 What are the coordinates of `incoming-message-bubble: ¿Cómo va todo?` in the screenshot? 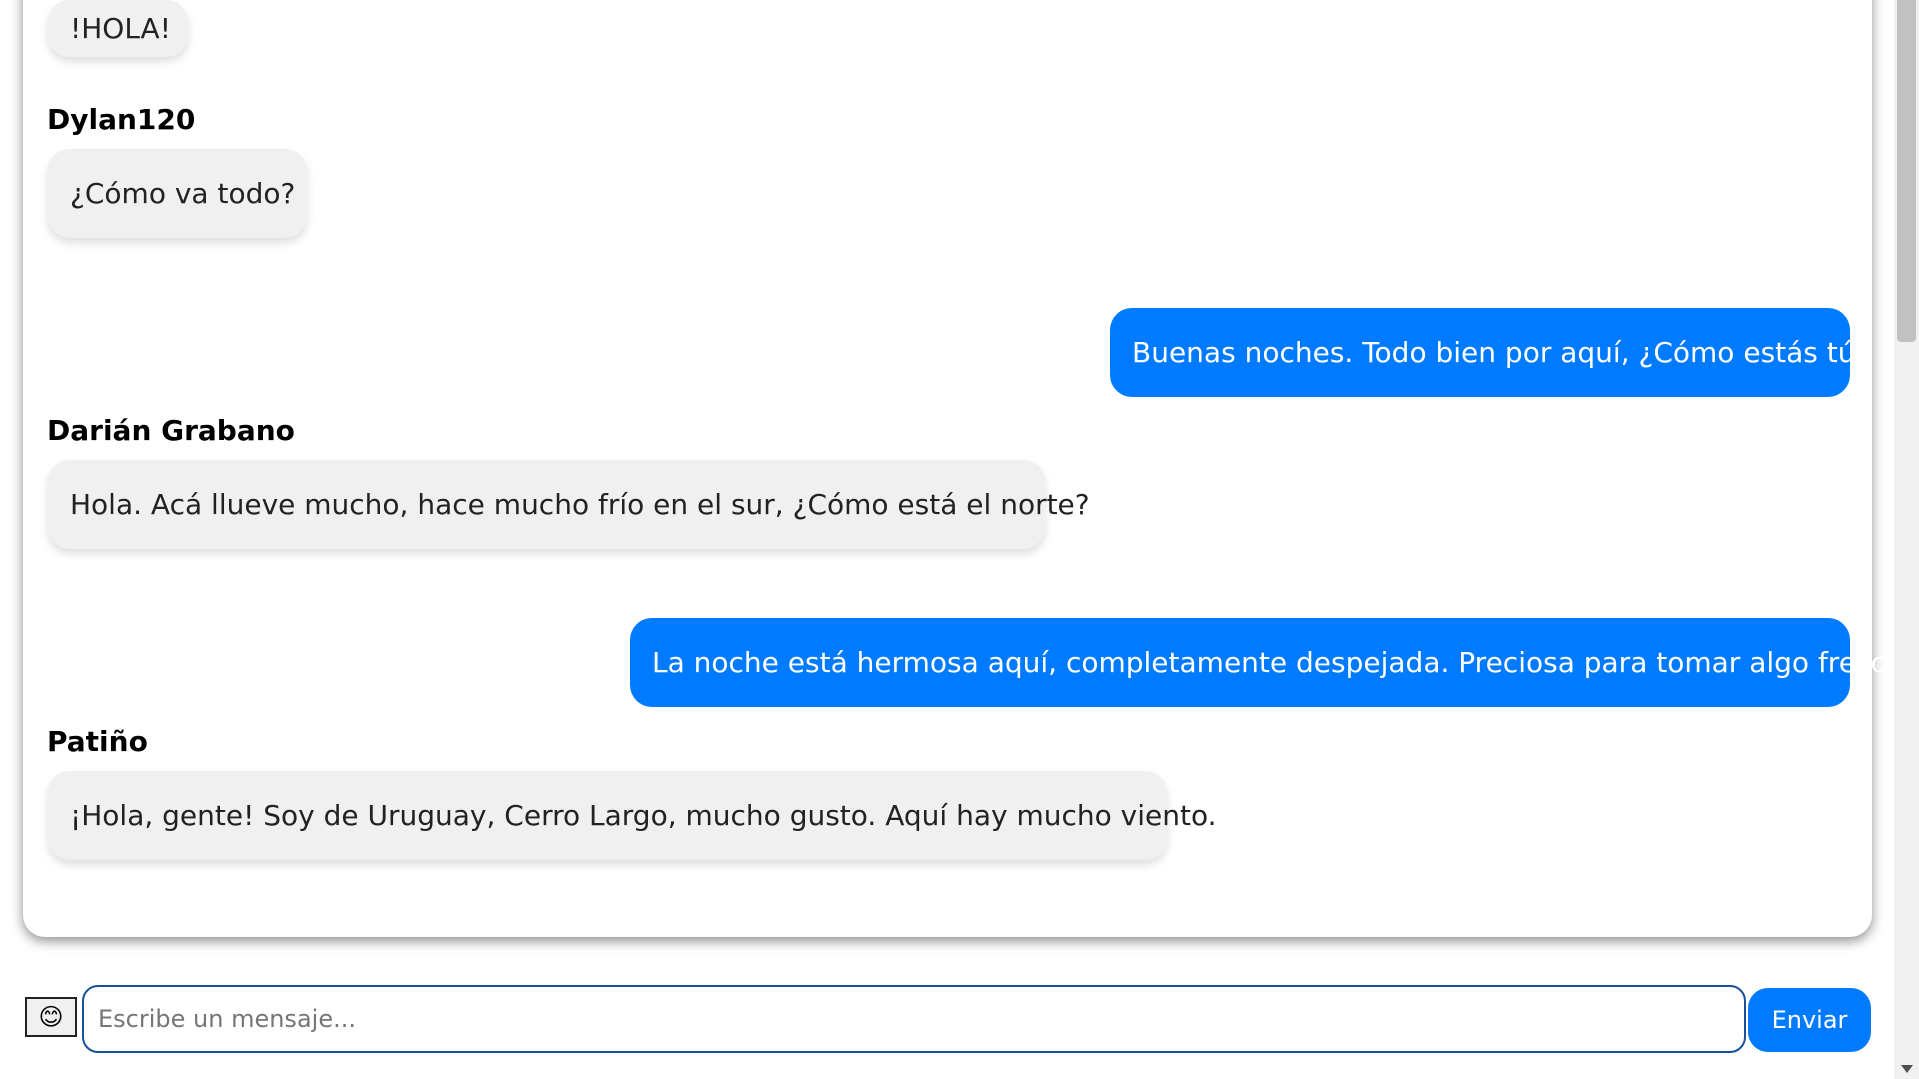 It's located at (177, 193).